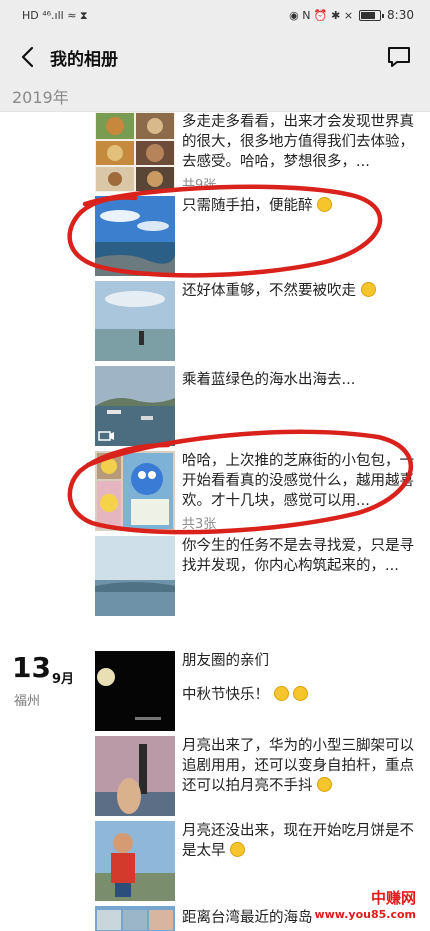 The image size is (430, 931). I want to click on album-post: 还好体重够，不然要被吹走, so click(262, 321).